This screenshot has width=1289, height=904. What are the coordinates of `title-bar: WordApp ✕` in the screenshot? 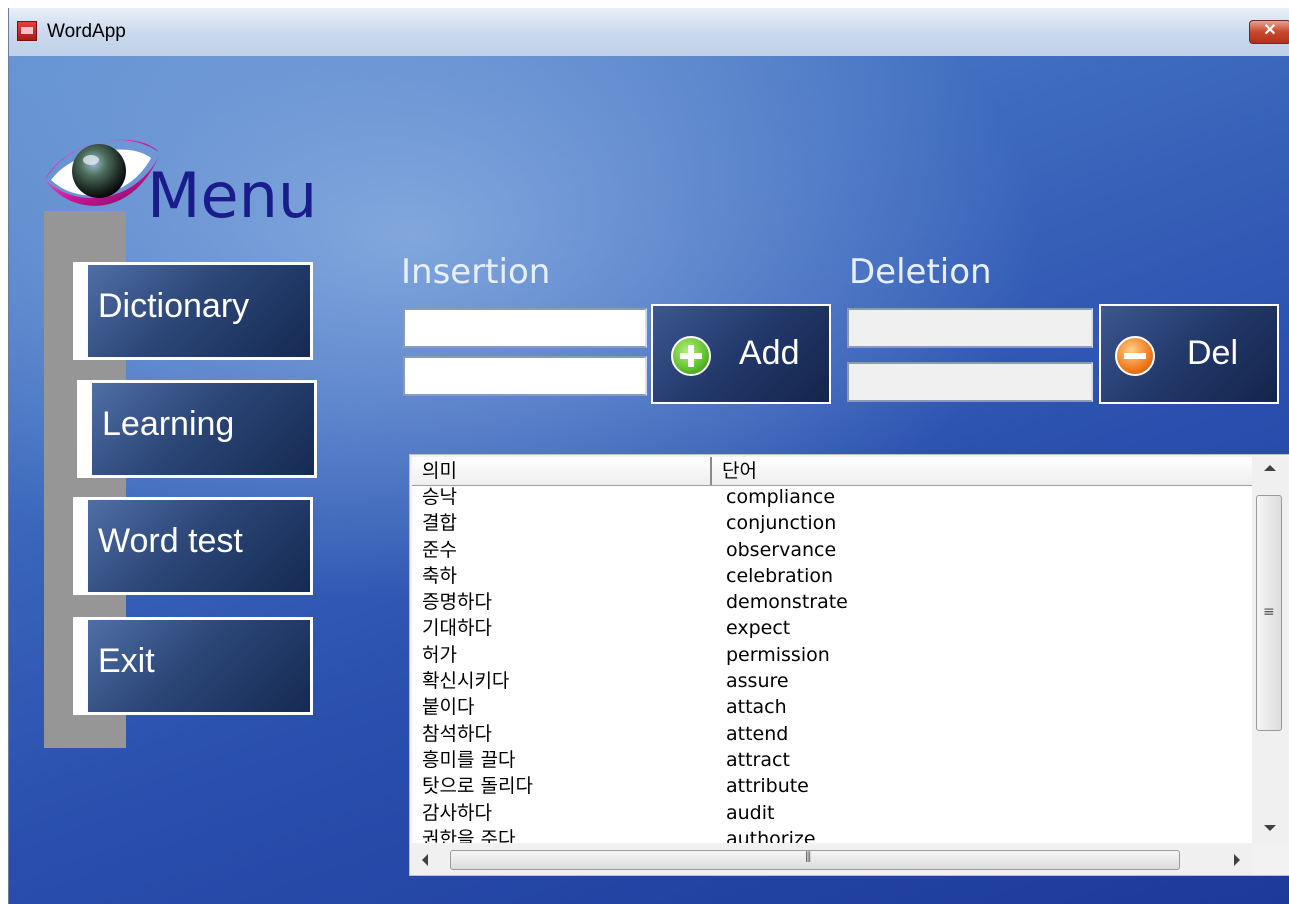 It's located at (649, 32).